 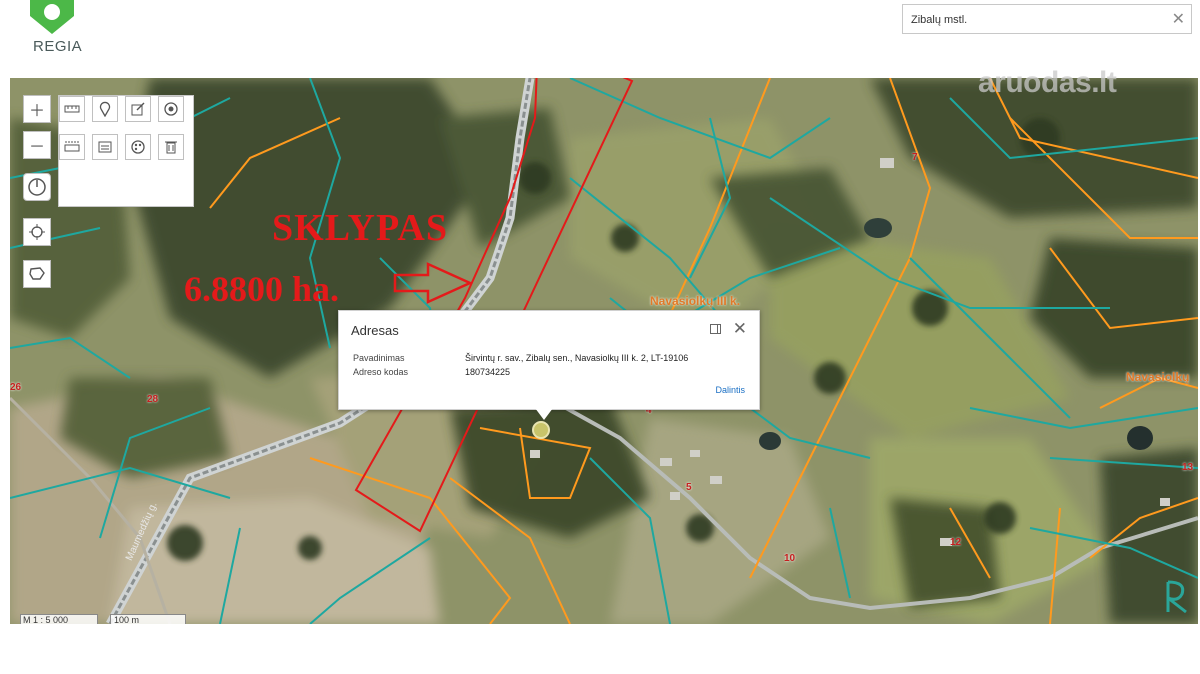 I want to click on locate-icon, so click(x=37, y=232).